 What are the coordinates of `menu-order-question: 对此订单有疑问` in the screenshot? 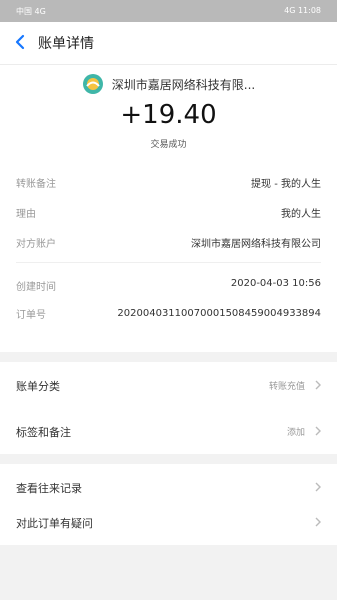 It's located at (168, 522).